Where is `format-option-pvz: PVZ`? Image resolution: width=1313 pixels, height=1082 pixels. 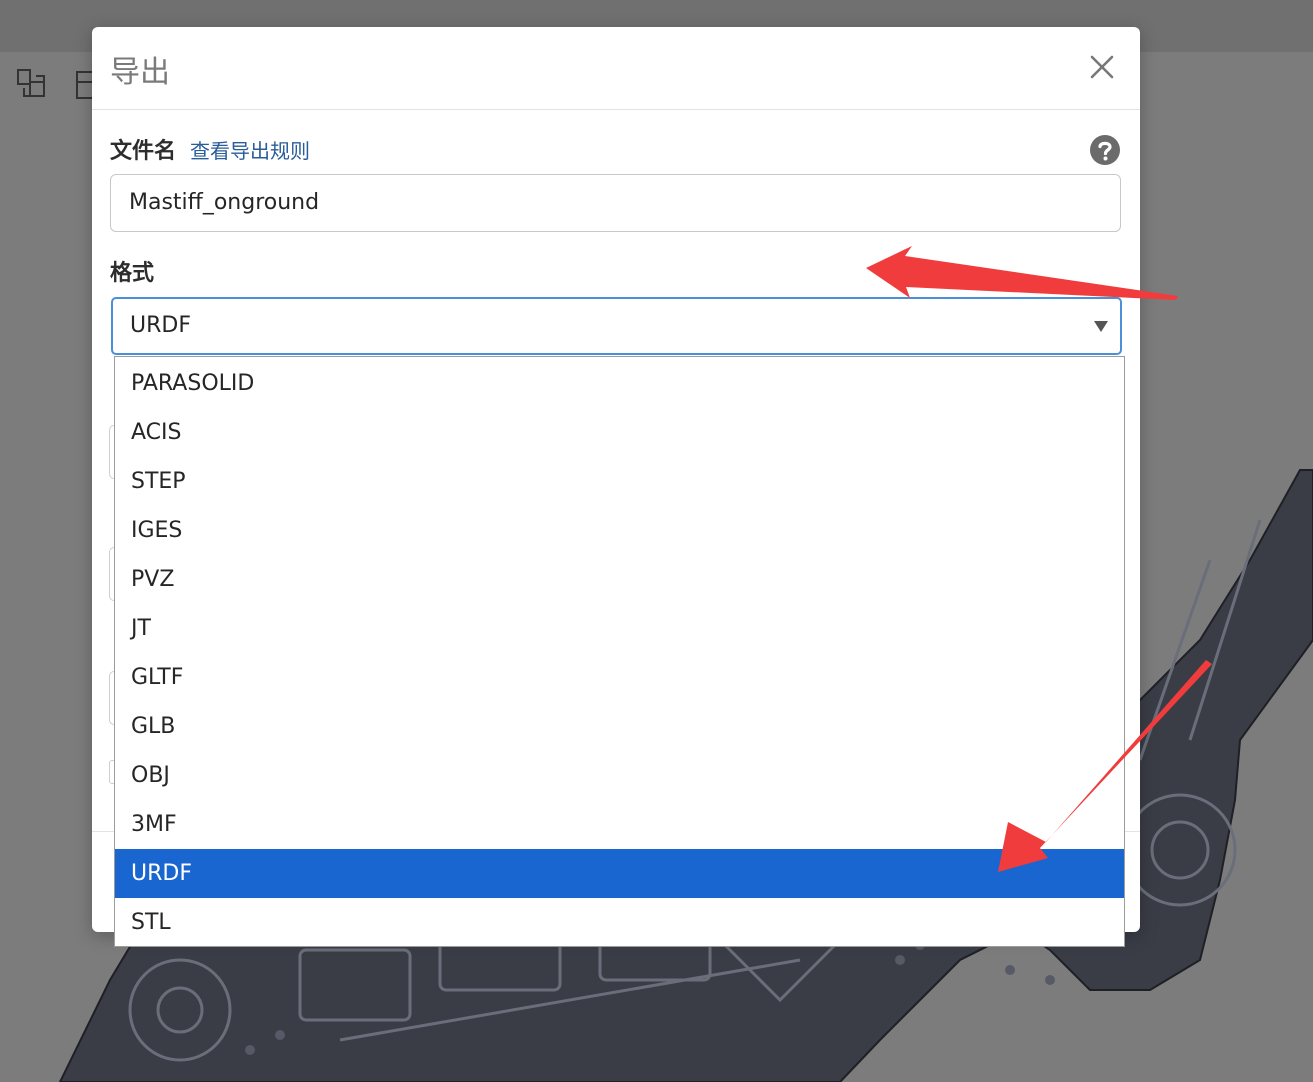 format-option-pvz: PVZ is located at coordinates (619, 579).